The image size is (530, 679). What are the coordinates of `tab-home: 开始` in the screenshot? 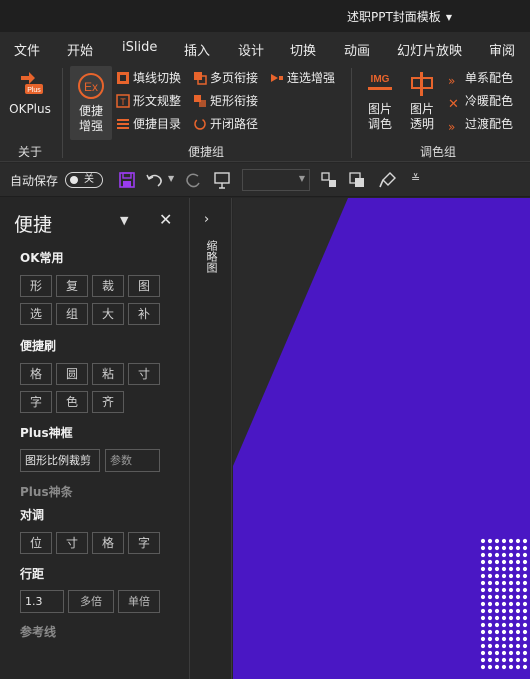 It's located at (80, 49).